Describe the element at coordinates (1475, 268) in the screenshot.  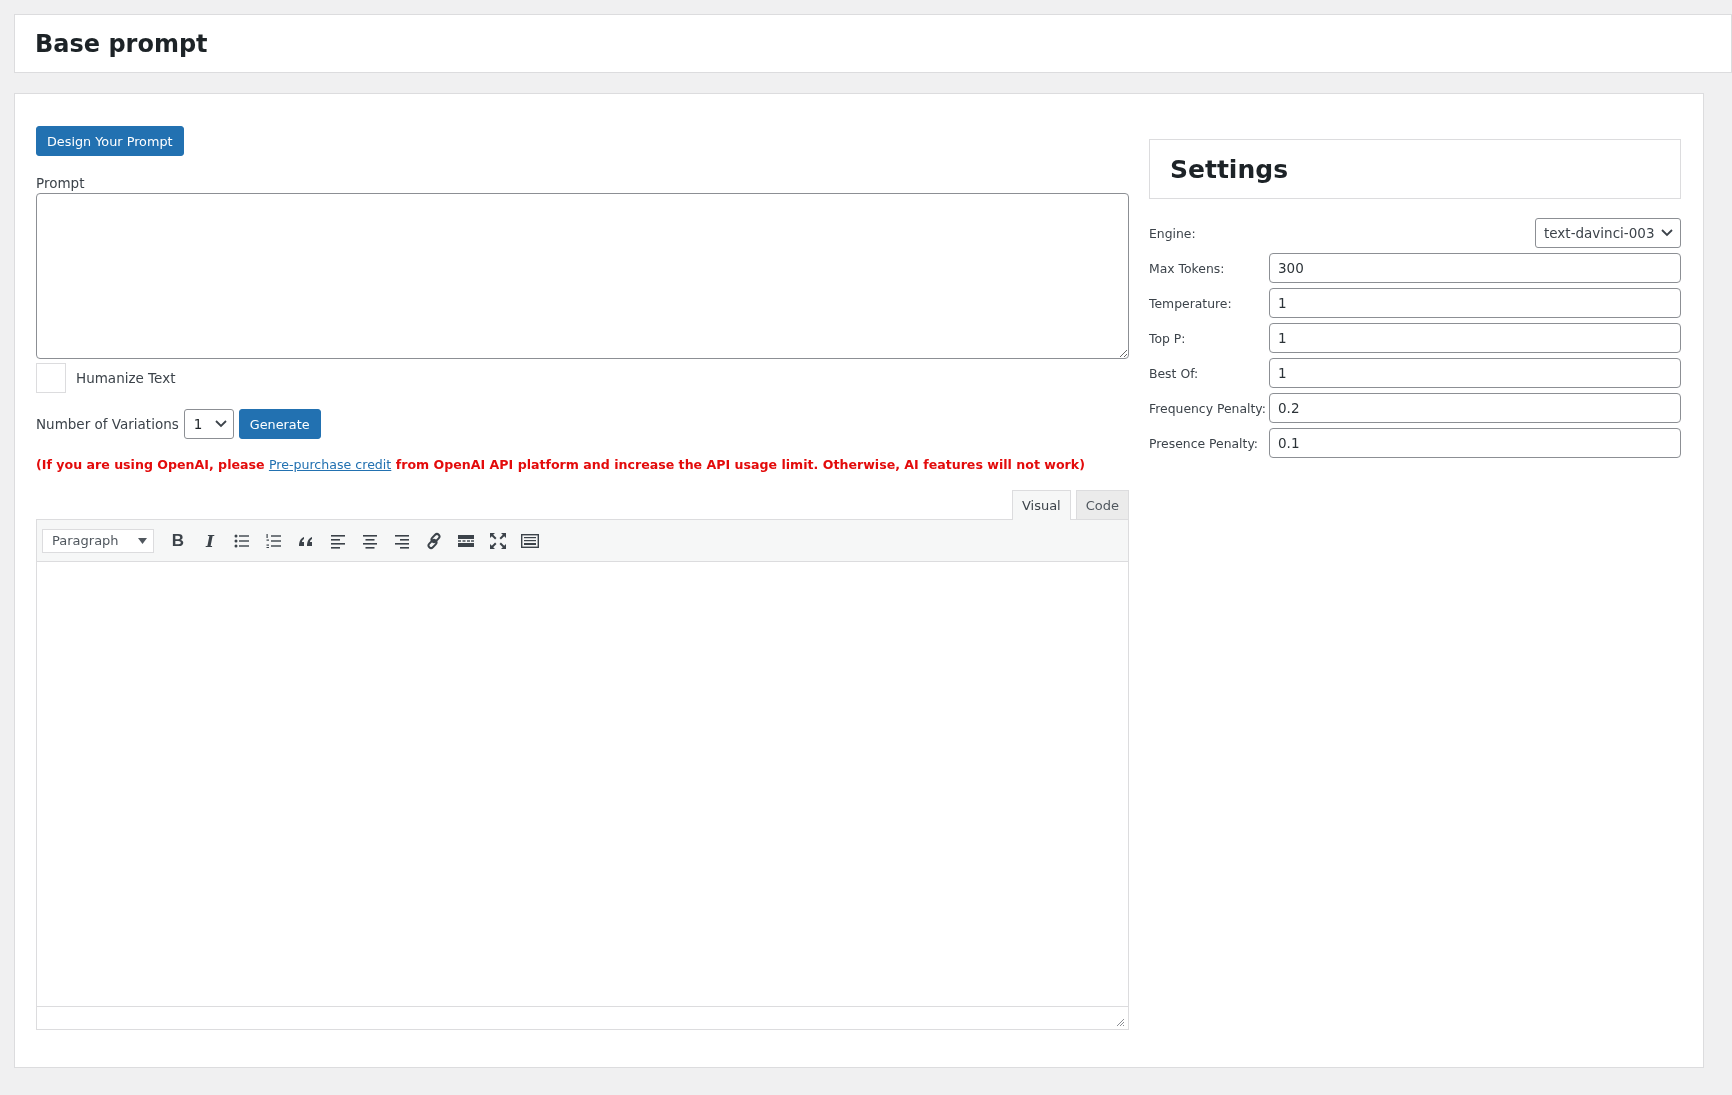
I see `setting-field: 300` at that location.